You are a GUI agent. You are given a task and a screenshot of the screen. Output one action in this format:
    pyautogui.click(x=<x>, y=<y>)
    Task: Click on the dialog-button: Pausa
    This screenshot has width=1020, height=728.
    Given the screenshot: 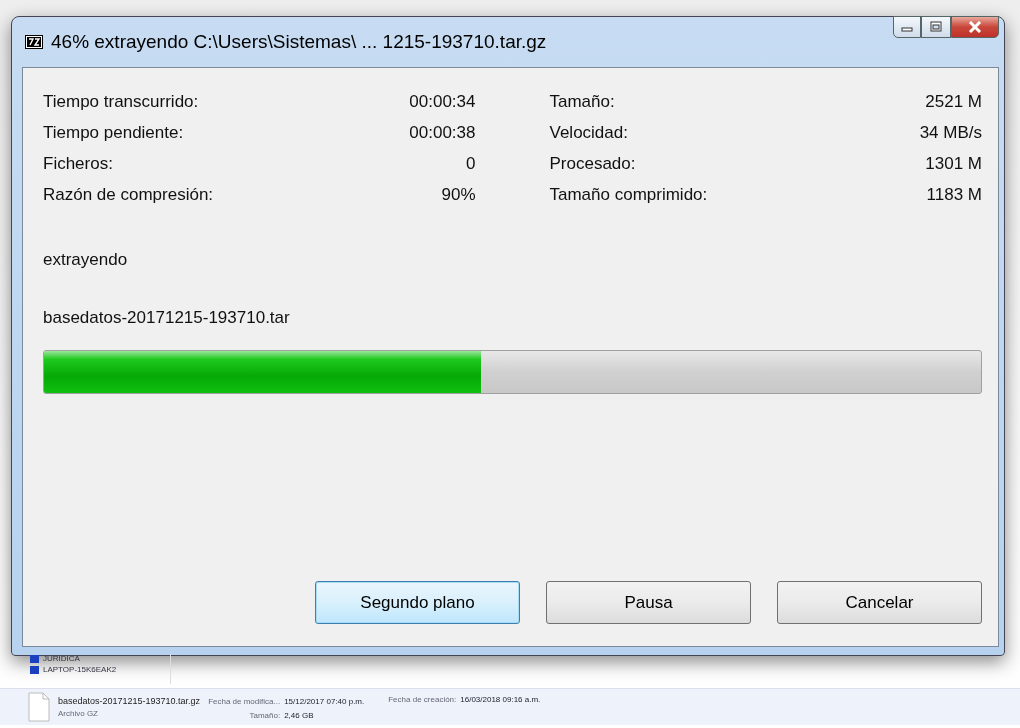 What is the action you would take?
    pyautogui.click(x=648, y=602)
    